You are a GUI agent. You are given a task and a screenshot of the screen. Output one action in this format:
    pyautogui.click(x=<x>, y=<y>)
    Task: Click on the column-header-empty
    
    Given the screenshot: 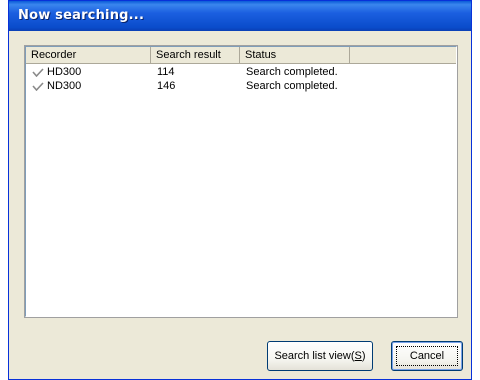 What is the action you would take?
    pyautogui.click(x=403, y=55)
    